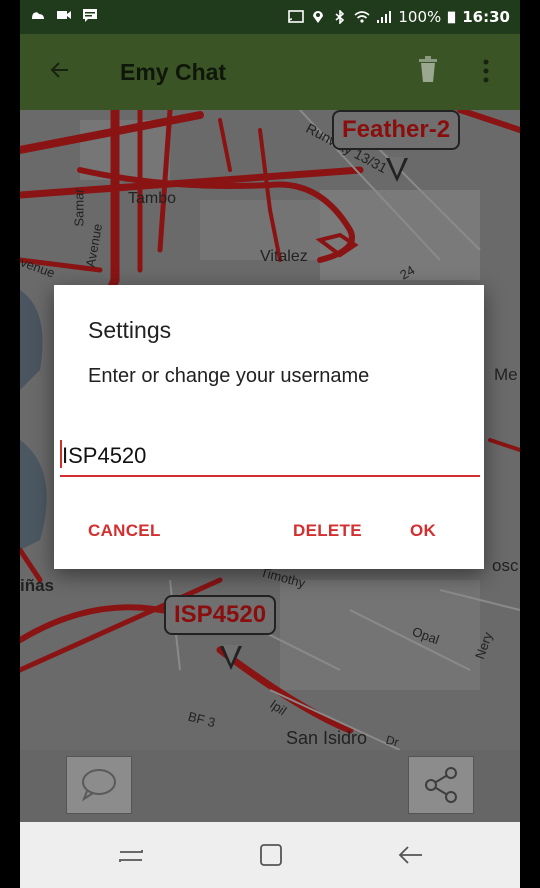 This screenshot has width=540, height=888. I want to click on bluetooth-icon, so click(340, 17).